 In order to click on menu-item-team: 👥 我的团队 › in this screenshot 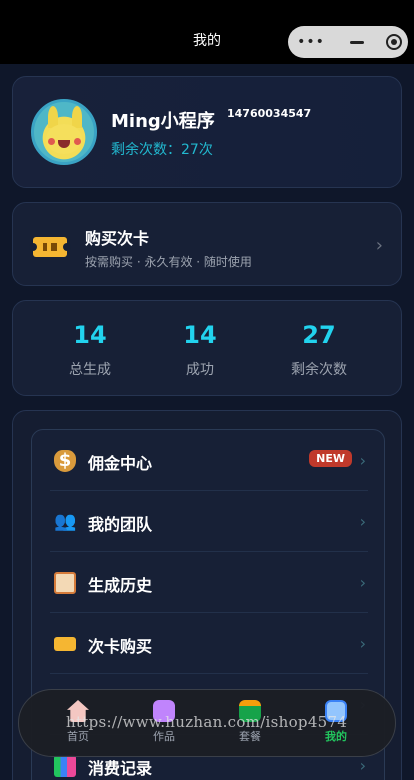, I will do `click(209, 521)`.